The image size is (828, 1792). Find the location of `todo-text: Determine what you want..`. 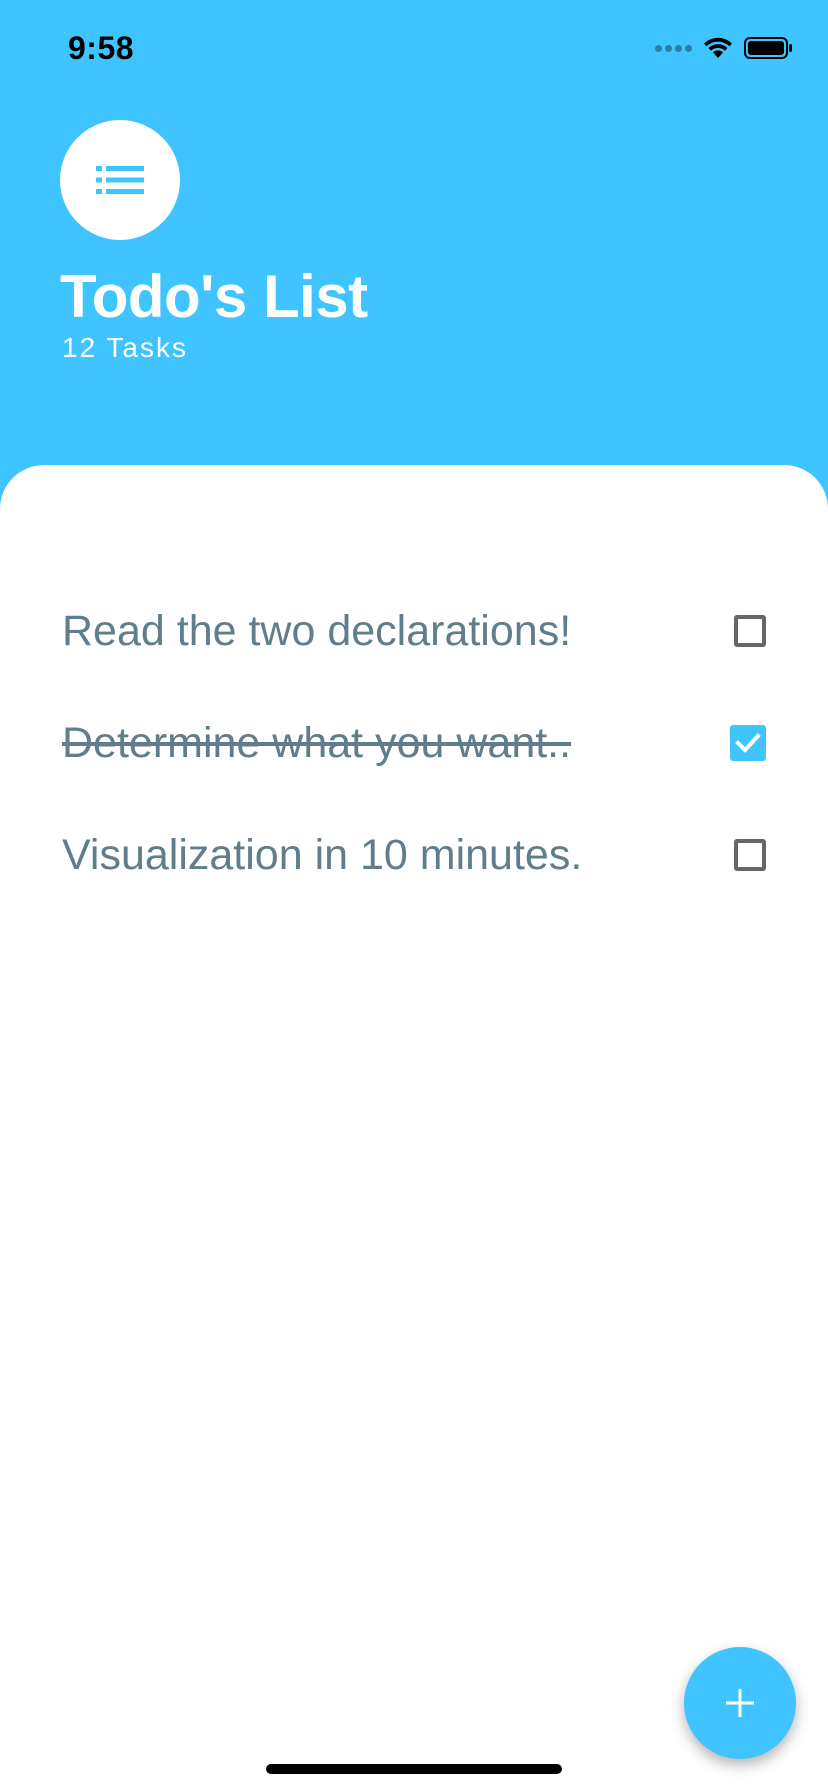

todo-text: Determine what you want.. is located at coordinates (317, 742).